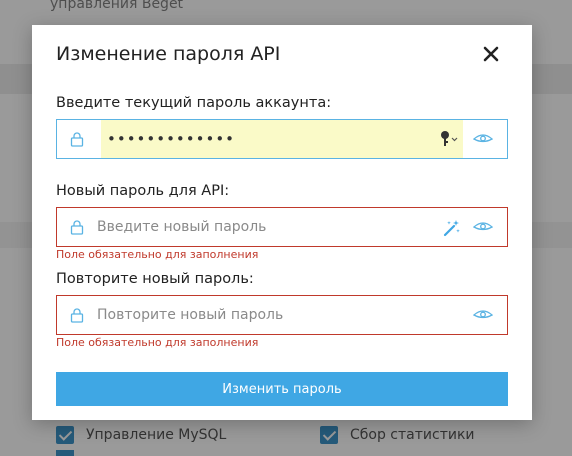 Image resolution: width=572 pixels, height=456 pixels. What do you see at coordinates (257, 139) in the screenshot?
I see `current-password-input` at bounding box center [257, 139].